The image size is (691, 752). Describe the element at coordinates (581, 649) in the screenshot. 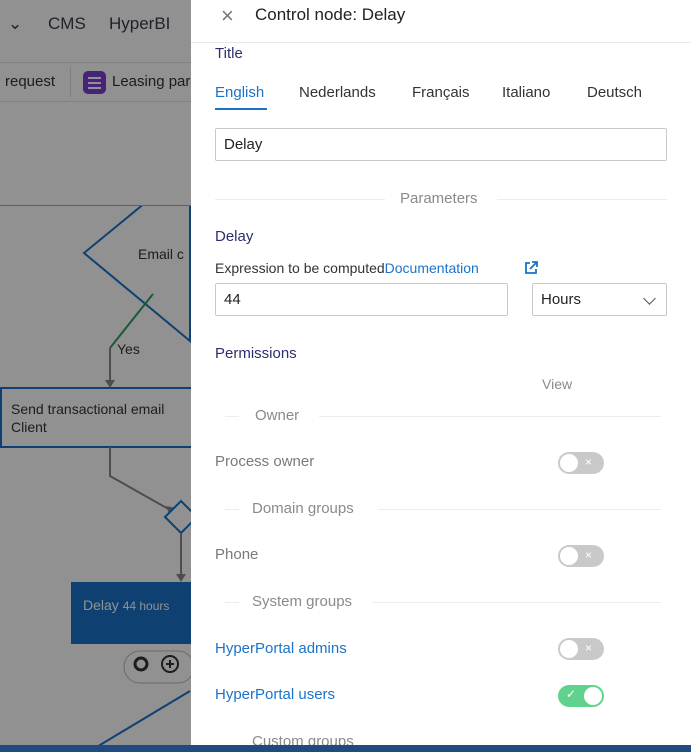

I see `toggle-hyperportal-admins-view: ×` at that location.